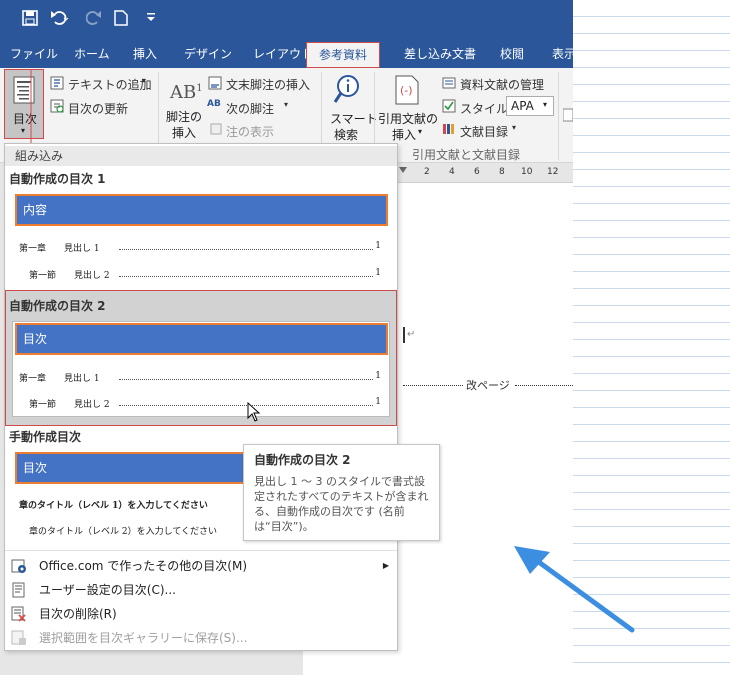  I want to click on gallery-item-auto-toc-2: 自動作成の目次 2 目次 第一章 見出し 1 1 第一節 見出し 2 1, so click(201, 358).